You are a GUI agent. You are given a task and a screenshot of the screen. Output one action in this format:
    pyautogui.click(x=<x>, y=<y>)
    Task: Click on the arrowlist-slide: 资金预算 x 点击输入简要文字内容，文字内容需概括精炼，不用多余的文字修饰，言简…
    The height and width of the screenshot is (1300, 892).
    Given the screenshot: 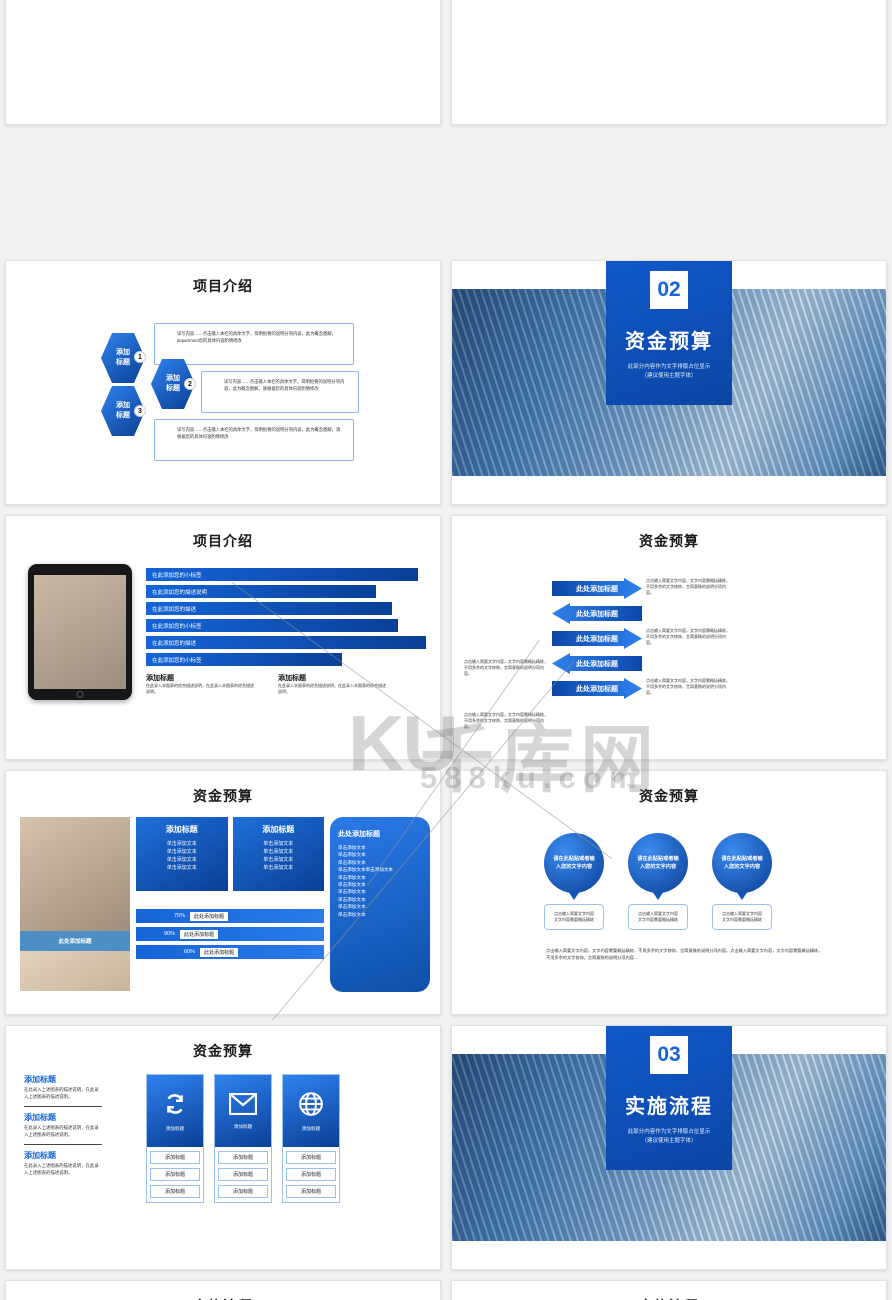 What is the action you would take?
    pyautogui.click(x=669, y=637)
    